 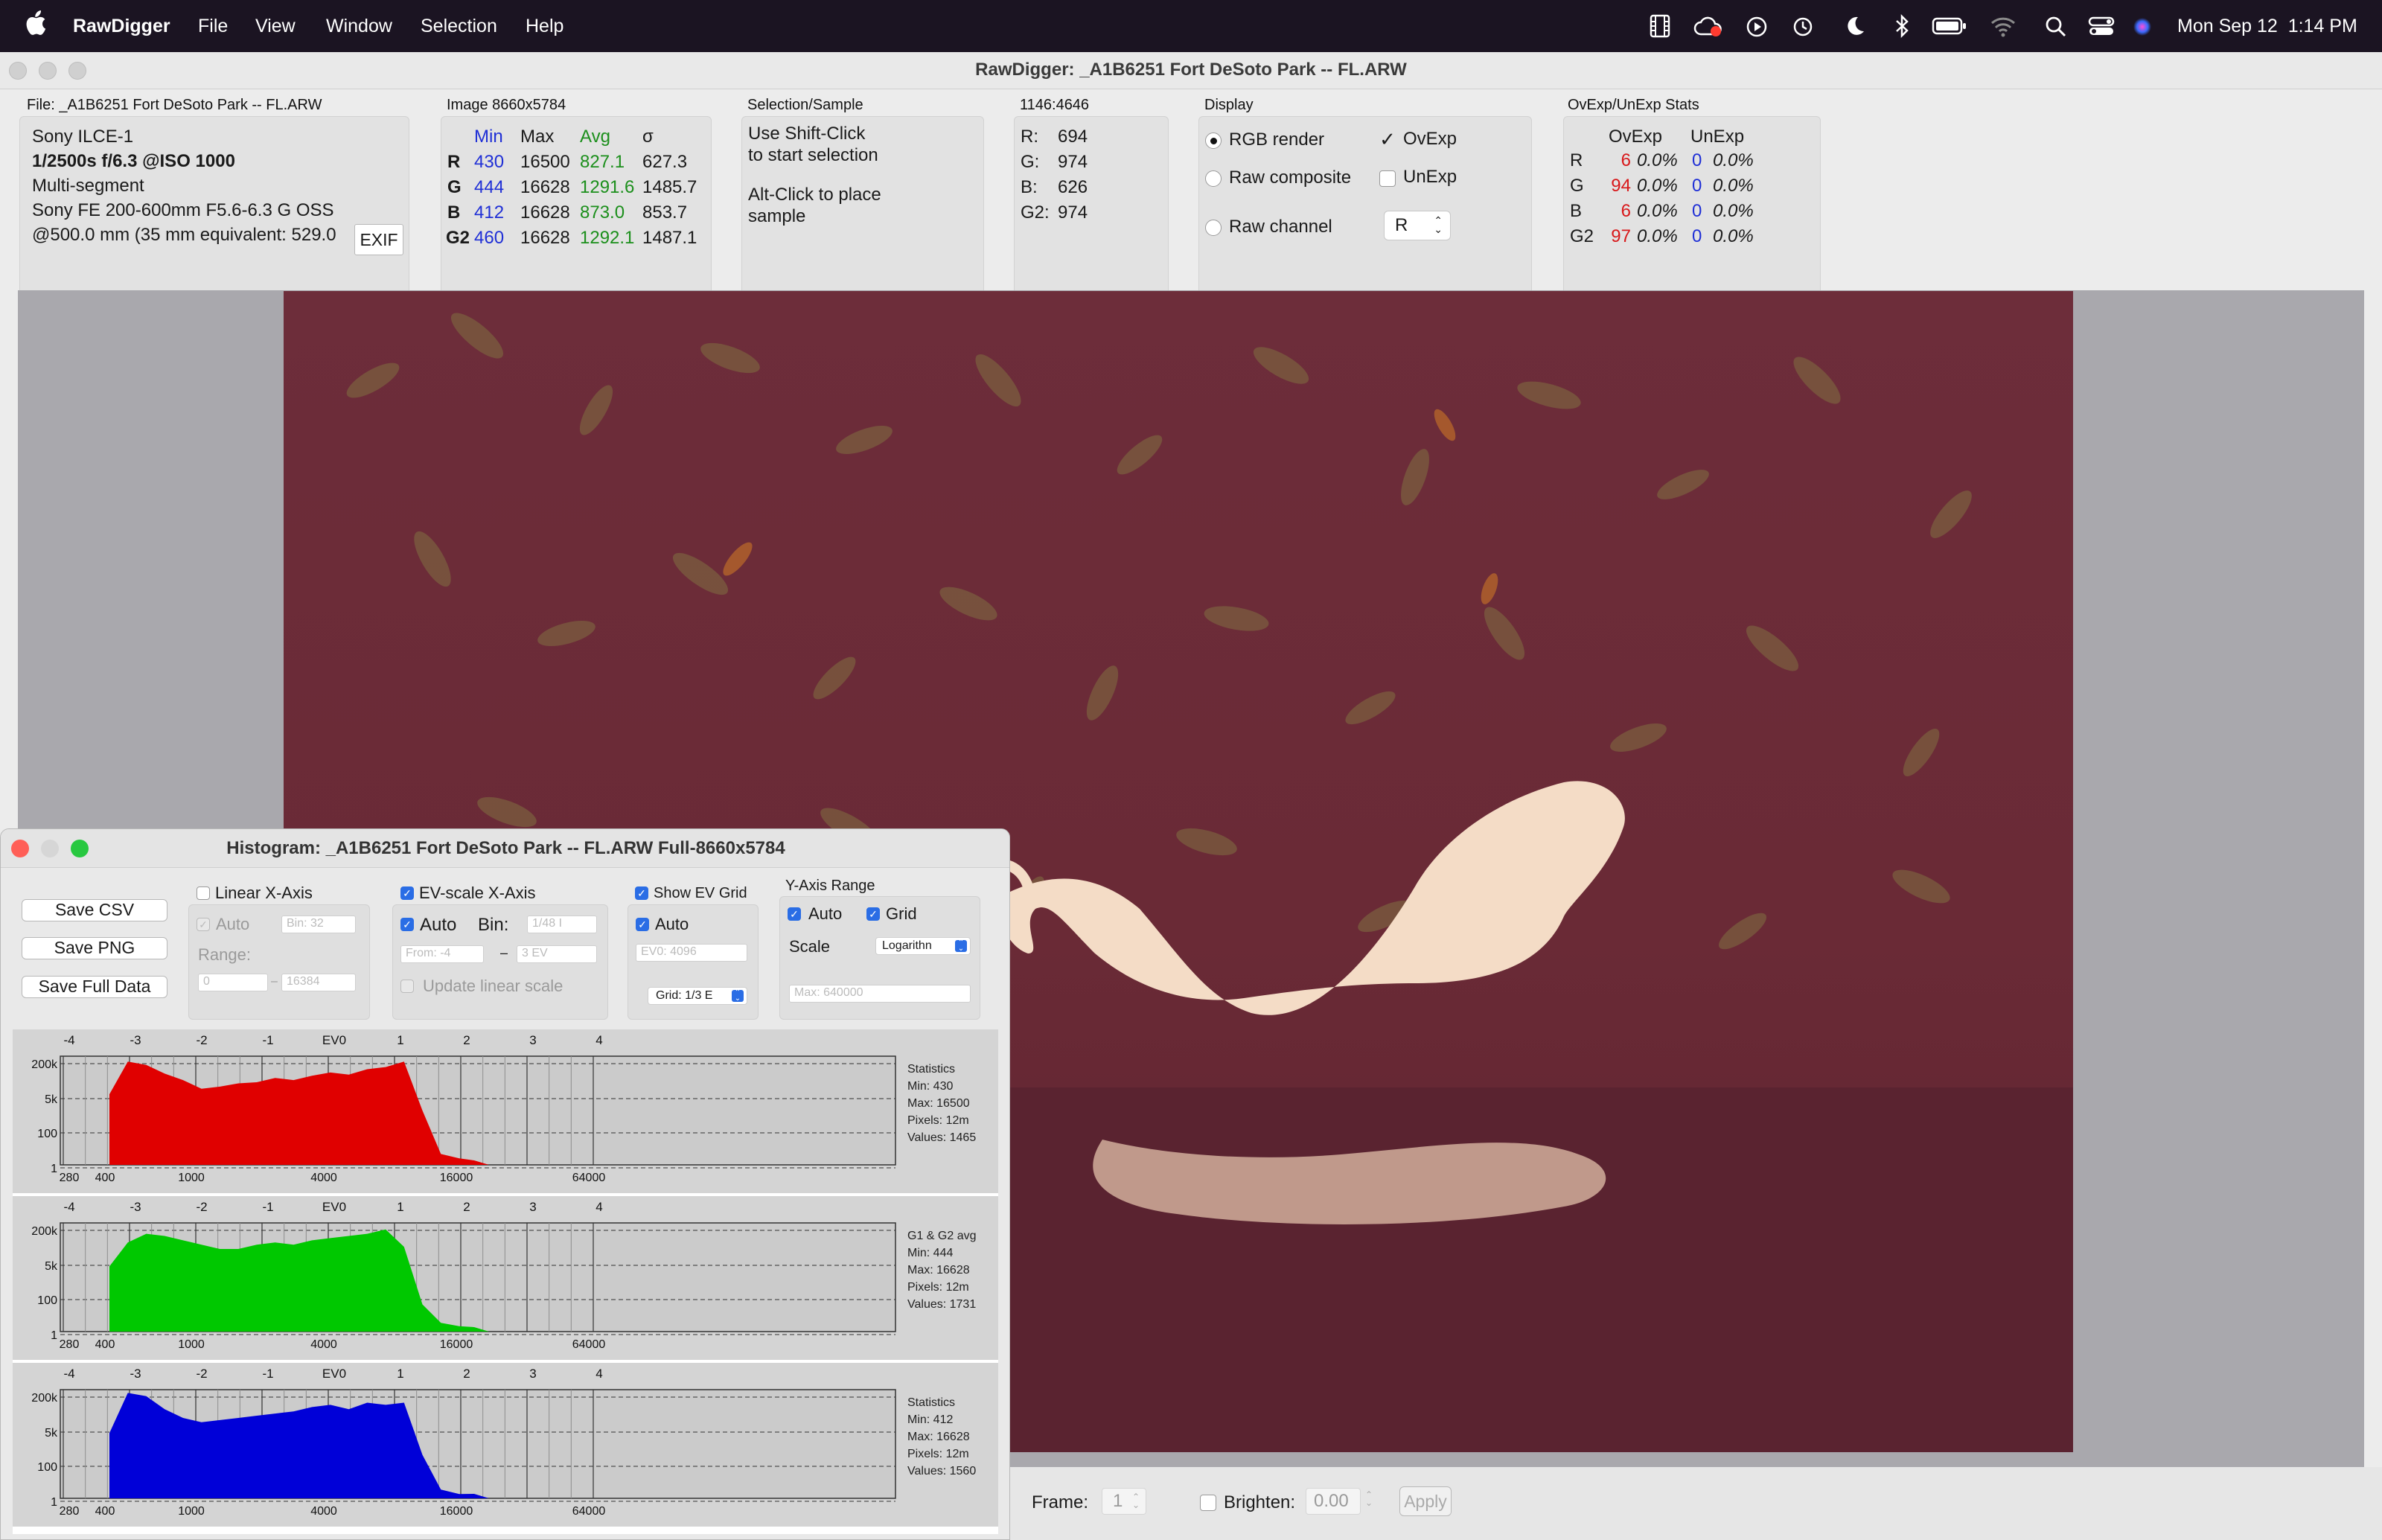 What do you see at coordinates (267, 1040) in the screenshot?
I see `ev-tick-label: -1` at bounding box center [267, 1040].